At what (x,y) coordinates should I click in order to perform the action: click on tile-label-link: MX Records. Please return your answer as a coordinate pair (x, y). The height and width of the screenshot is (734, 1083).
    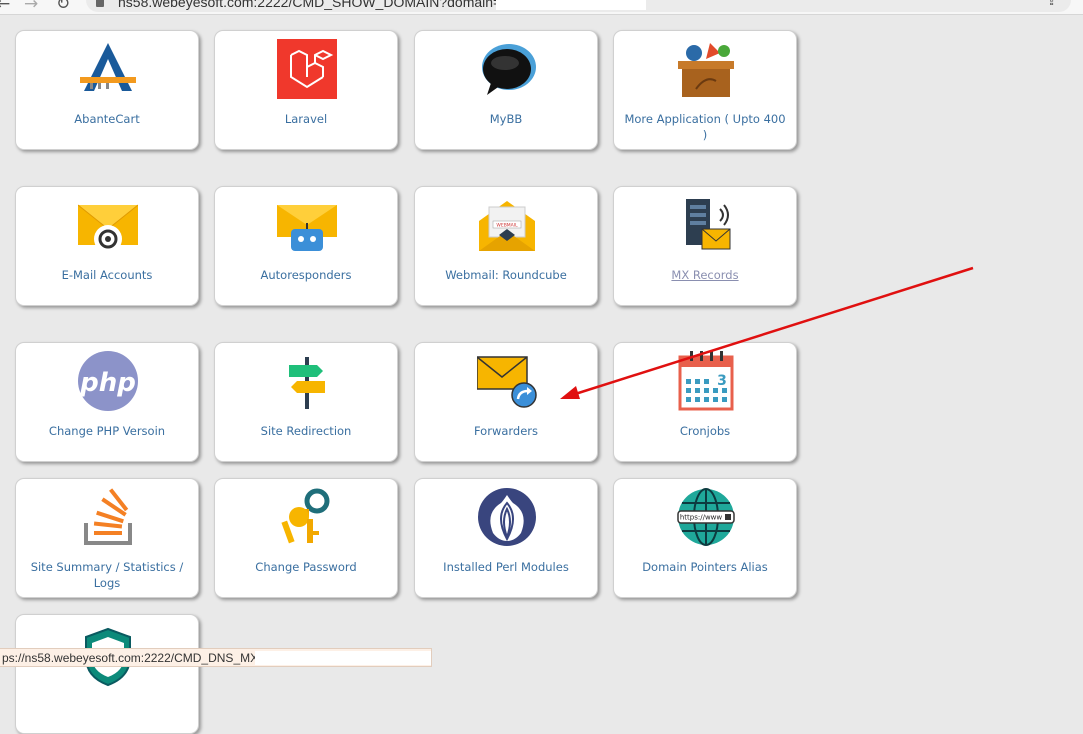
    Looking at the image, I should click on (705, 275).